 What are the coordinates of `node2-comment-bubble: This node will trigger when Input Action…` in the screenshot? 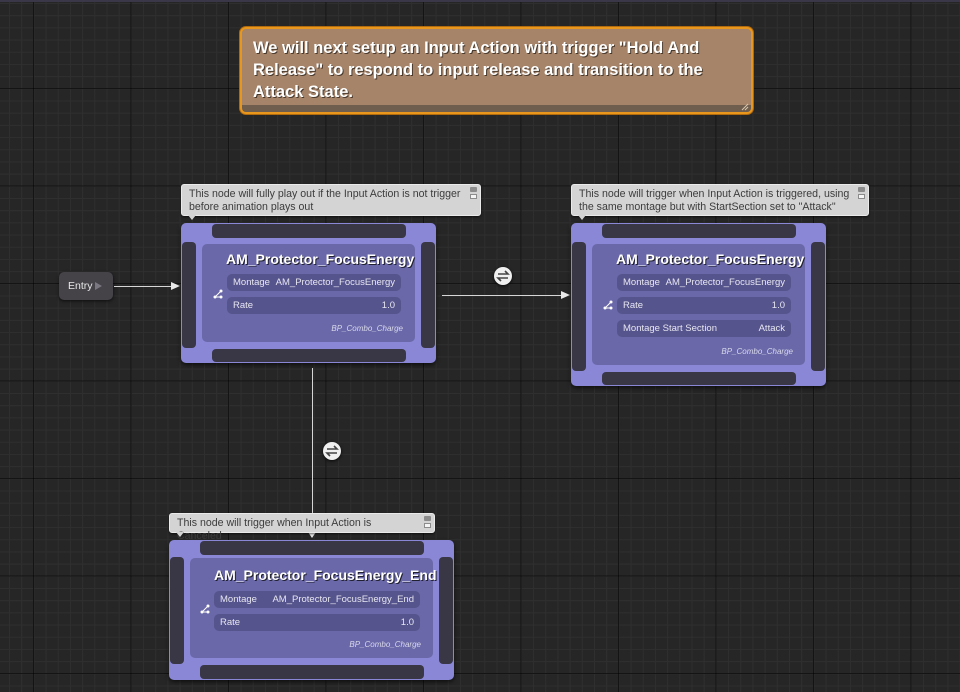 It's located at (720, 202).